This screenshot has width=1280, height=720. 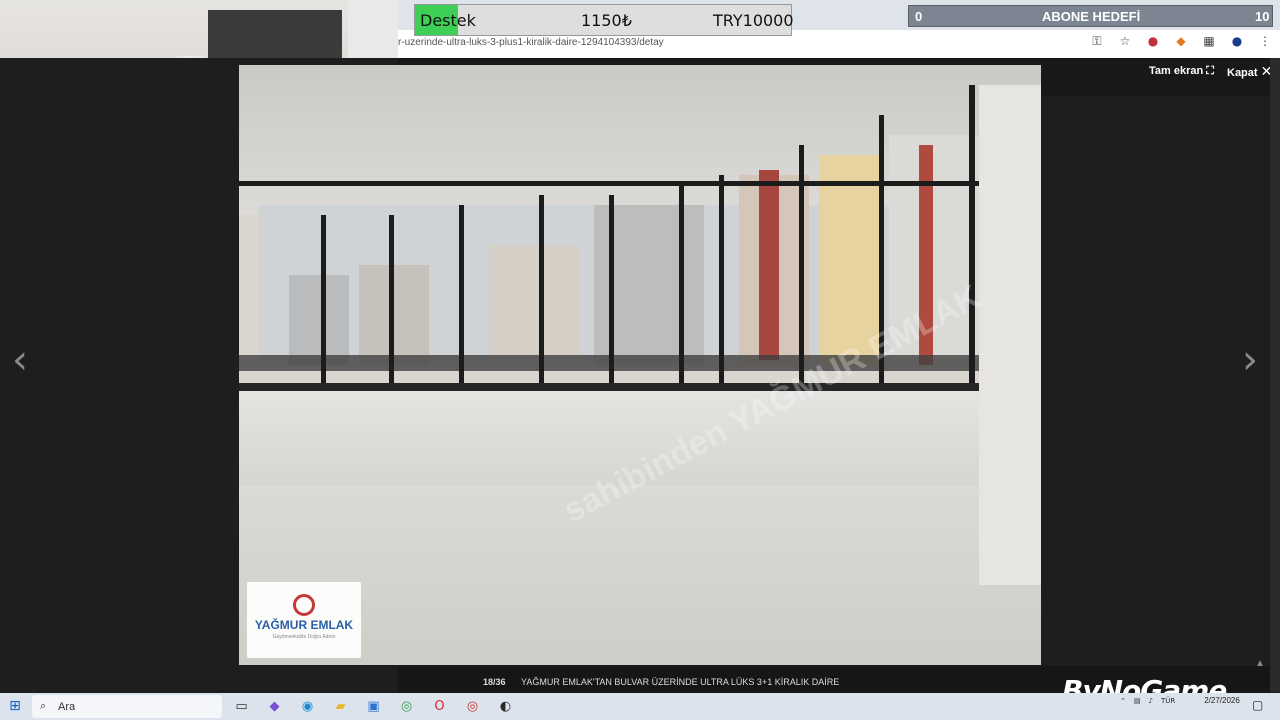 I want to click on previous-photo-arrow-icon: ‹, so click(x=20, y=360).